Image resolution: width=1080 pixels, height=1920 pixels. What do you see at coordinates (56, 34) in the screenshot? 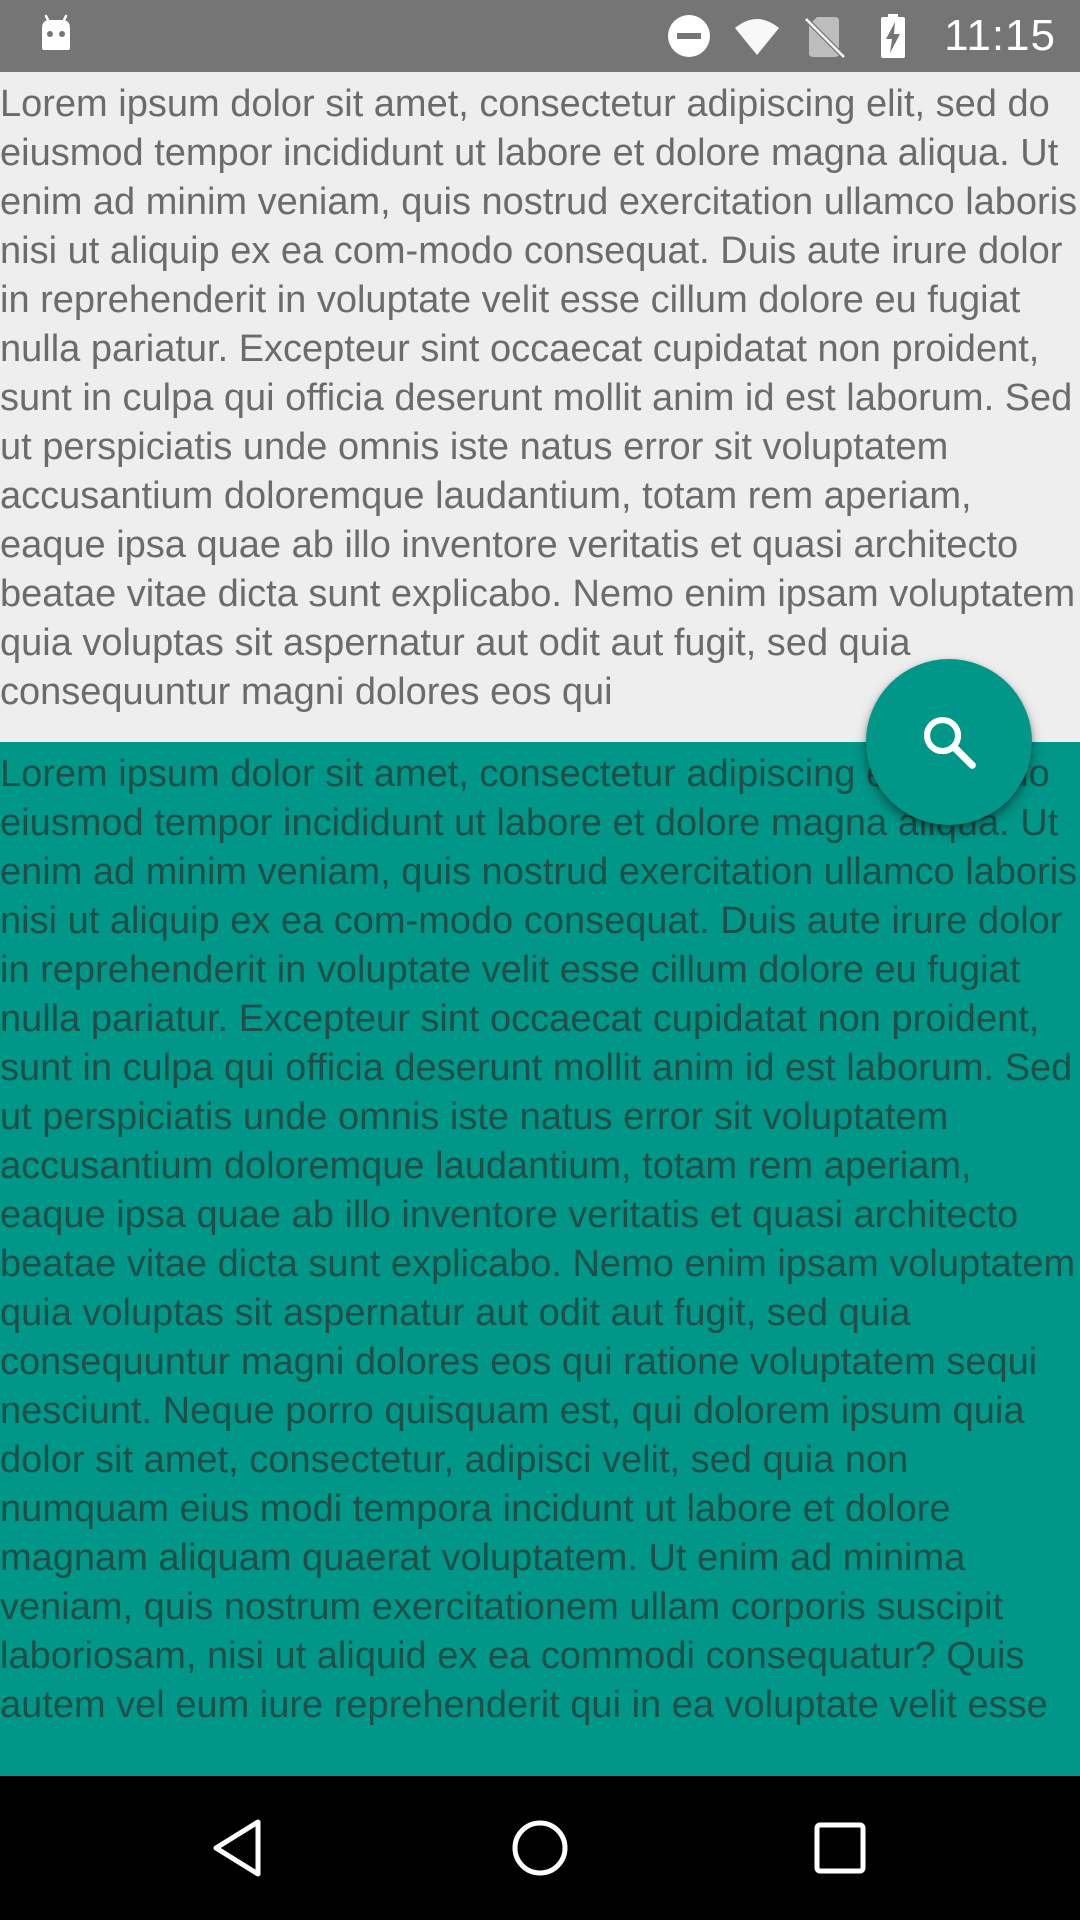
I see `android-icon` at bounding box center [56, 34].